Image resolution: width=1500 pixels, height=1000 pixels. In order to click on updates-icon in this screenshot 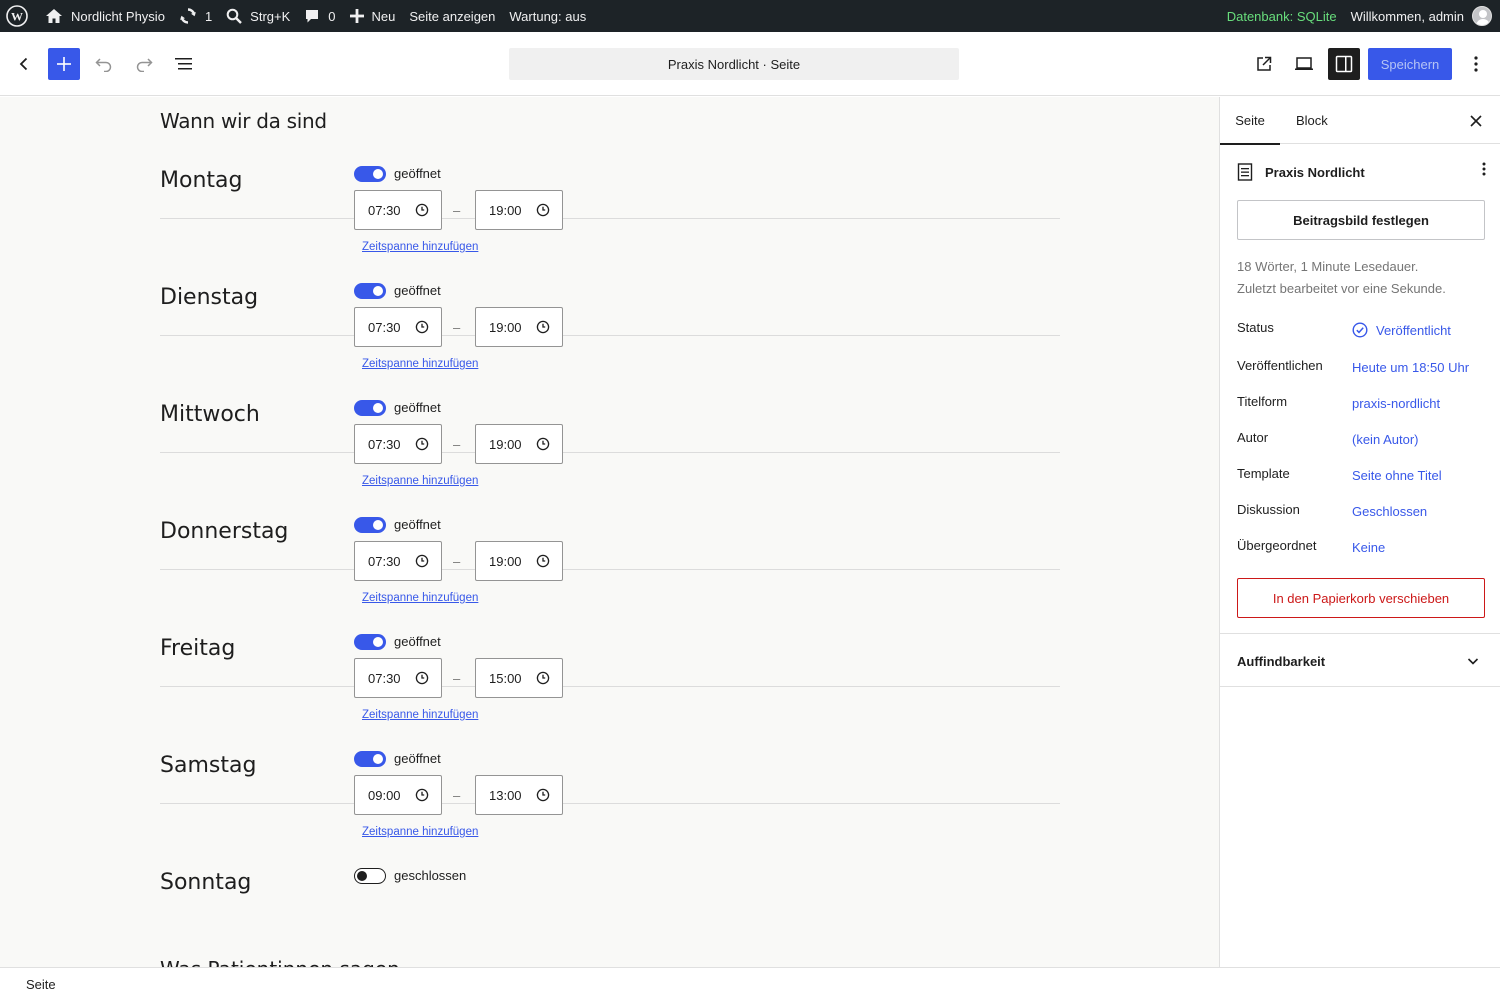, I will do `click(188, 16)`.